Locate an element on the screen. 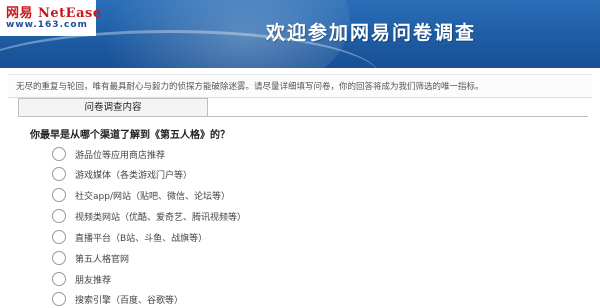 This screenshot has height=308, width=600. option-label: 游品位等应用商店推荐 is located at coordinates (120, 156).